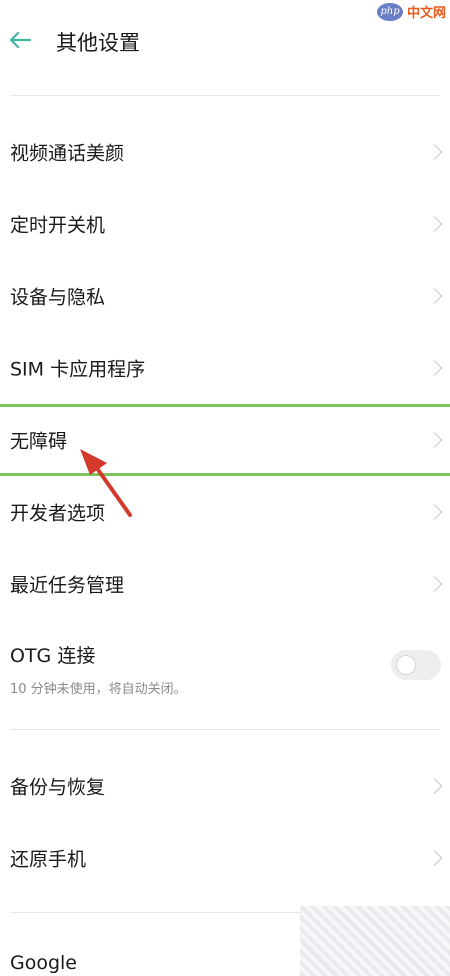 The width and height of the screenshot is (450, 976). I want to click on back-arrow-icon, so click(20, 40).